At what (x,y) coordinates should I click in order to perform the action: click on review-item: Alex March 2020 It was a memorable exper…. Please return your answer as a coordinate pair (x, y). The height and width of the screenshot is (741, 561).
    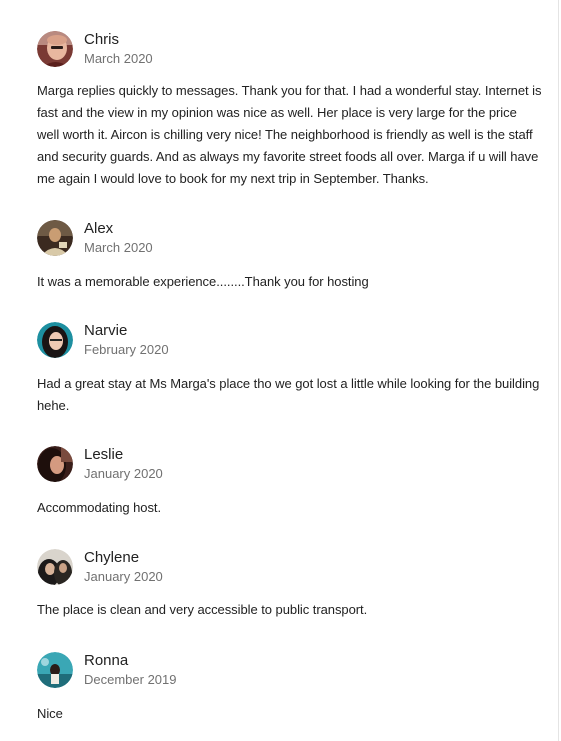
    Looking at the image, I should click on (289, 254).